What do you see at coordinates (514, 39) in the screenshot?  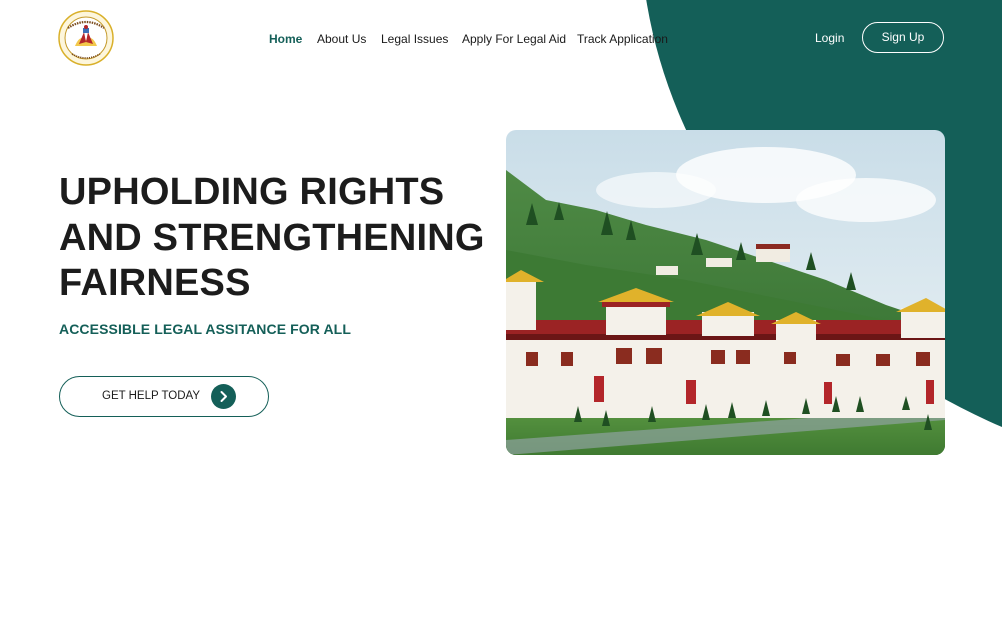 I see `nav-apply-for-legal-aid: Apply For Legal Aid` at bounding box center [514, 39].